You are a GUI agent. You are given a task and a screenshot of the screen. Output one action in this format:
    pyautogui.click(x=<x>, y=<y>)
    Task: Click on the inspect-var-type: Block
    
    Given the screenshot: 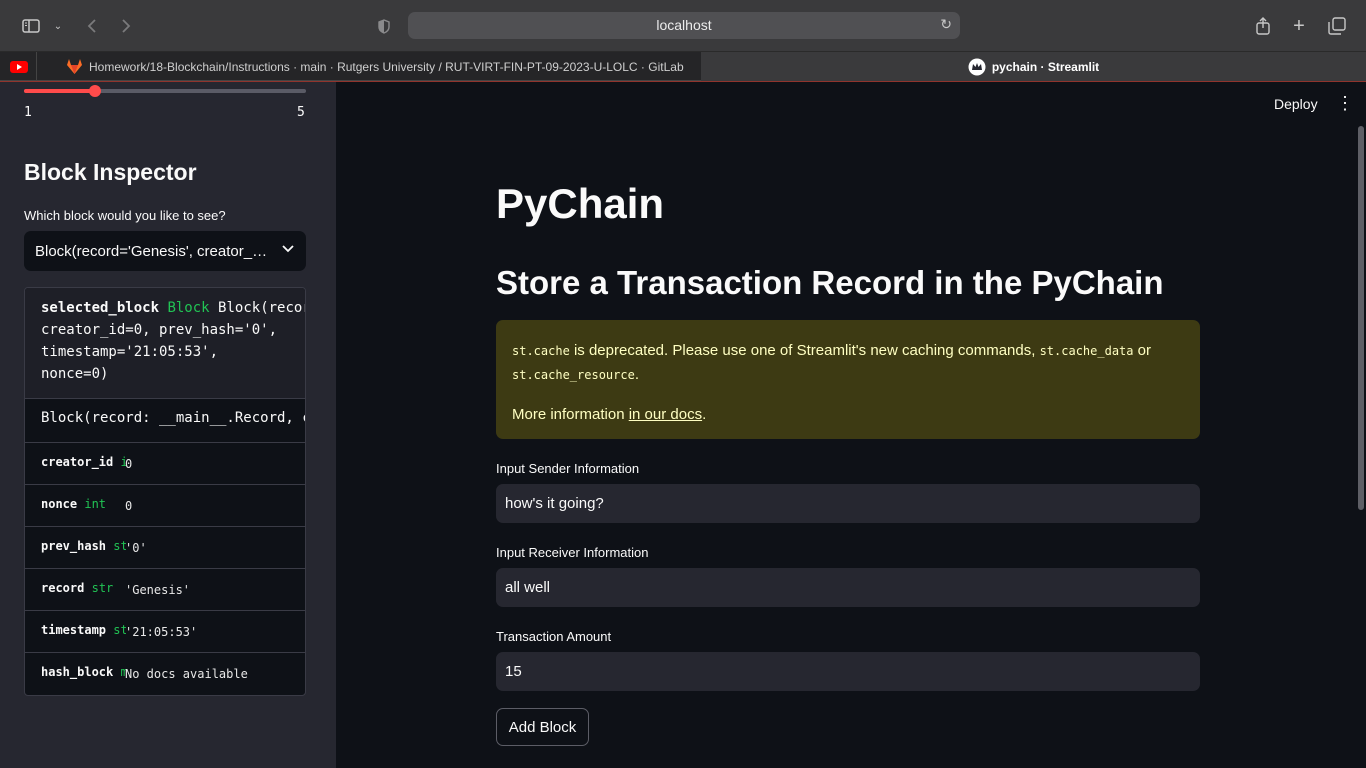 What is the action you would take?
    pyautogui.click(x=188, y=308)
    